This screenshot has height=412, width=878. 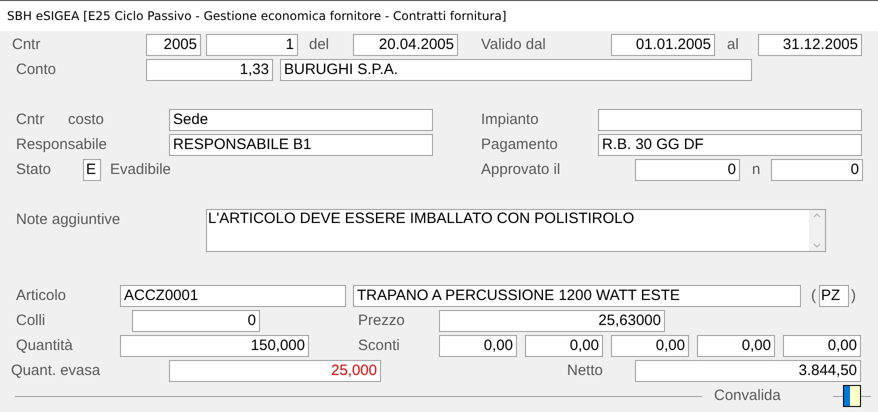 What do you see at coordinates (319, 44) in the screenshot?
I see `field-label: del` at bounding box center [319, 44].